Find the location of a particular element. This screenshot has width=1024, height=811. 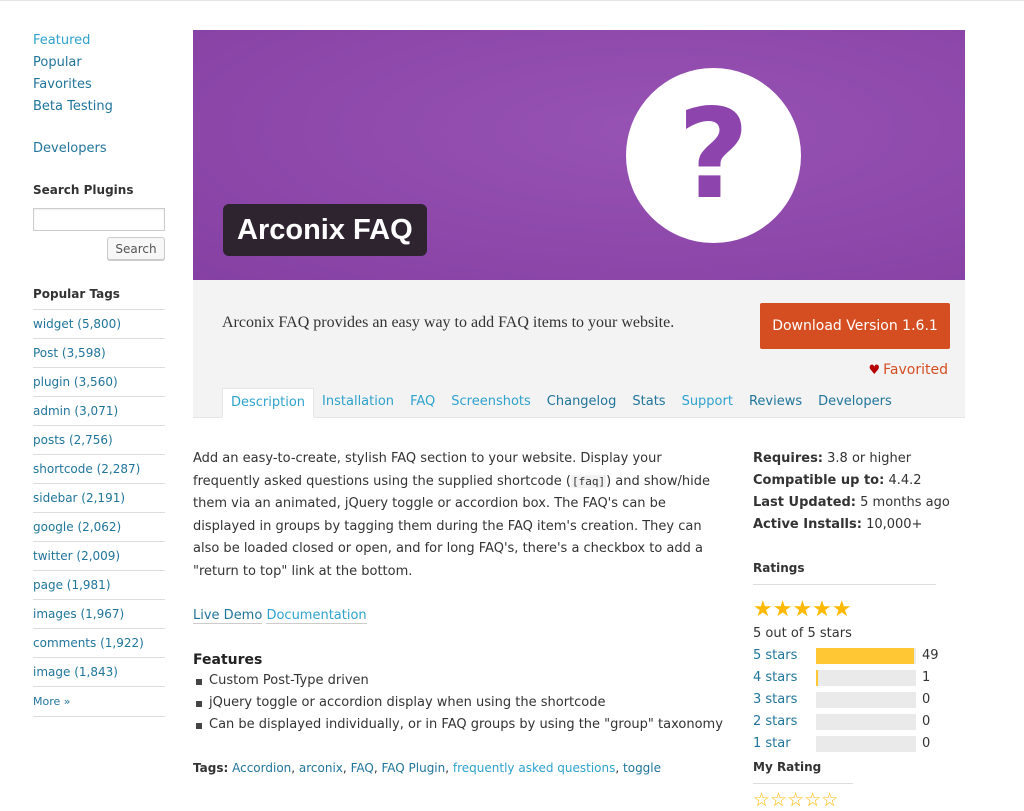

rating-bar-row: 5 stars 49 is located at coordinates (853, 656).